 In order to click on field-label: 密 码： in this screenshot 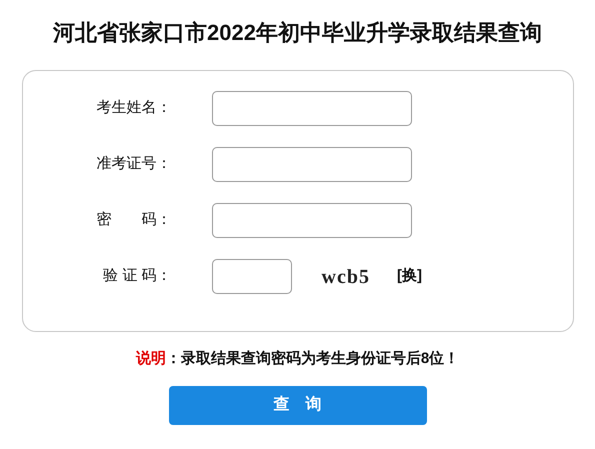, I will do `click(134, 220)`.